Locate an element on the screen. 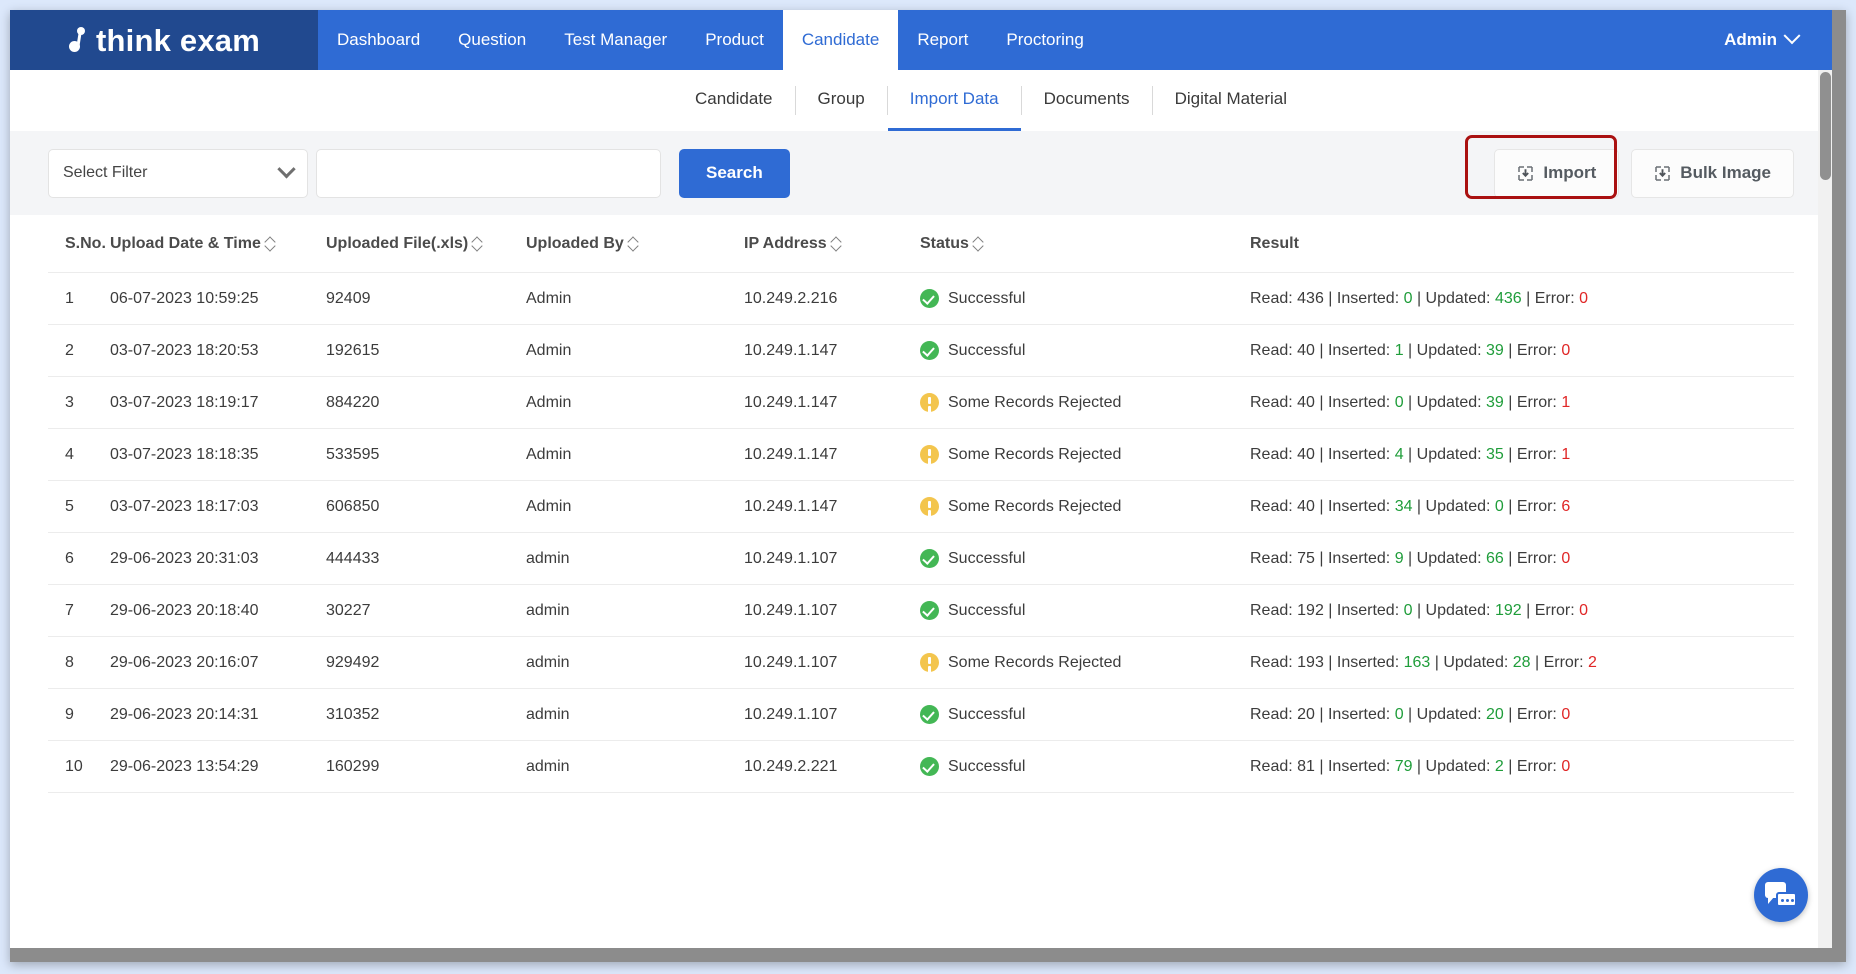 The width and height of the screenshot is (1856, 974). search-input is located at coordinates (488, 173).